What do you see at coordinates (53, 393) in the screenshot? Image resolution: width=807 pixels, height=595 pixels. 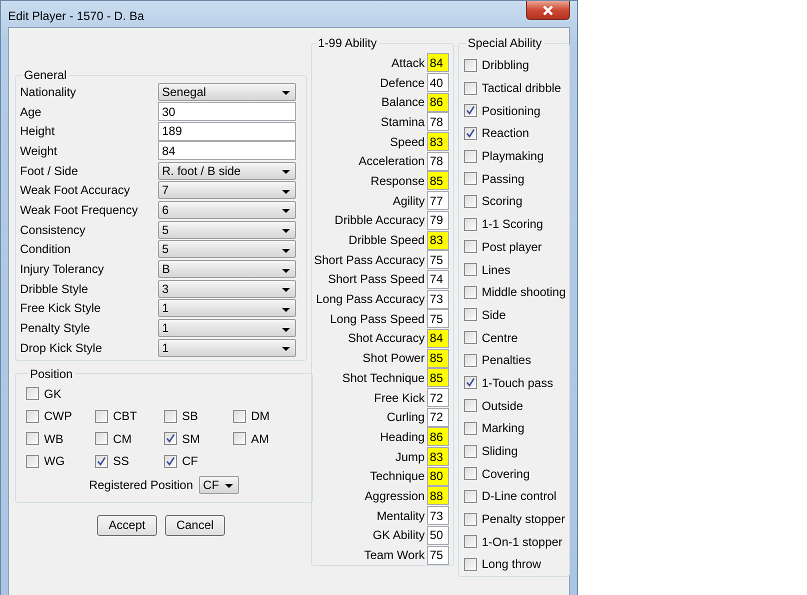 I see `checkbox-label: GK` at bounding box center [53, 393].